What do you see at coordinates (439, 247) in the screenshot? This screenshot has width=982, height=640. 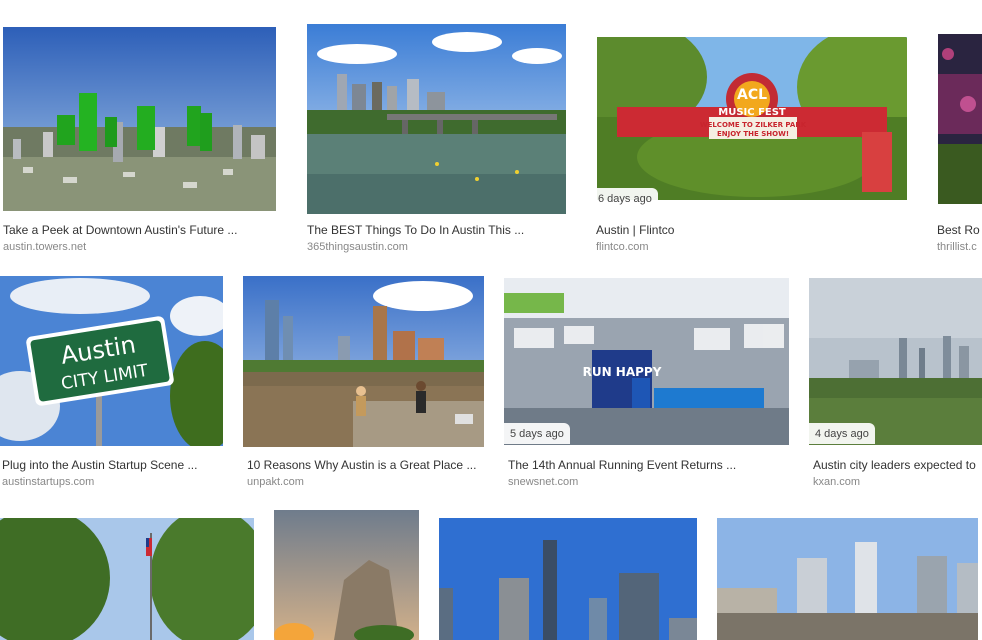 I see `result-source: 365thingsaustin.com` at bounding box center [439, 247].